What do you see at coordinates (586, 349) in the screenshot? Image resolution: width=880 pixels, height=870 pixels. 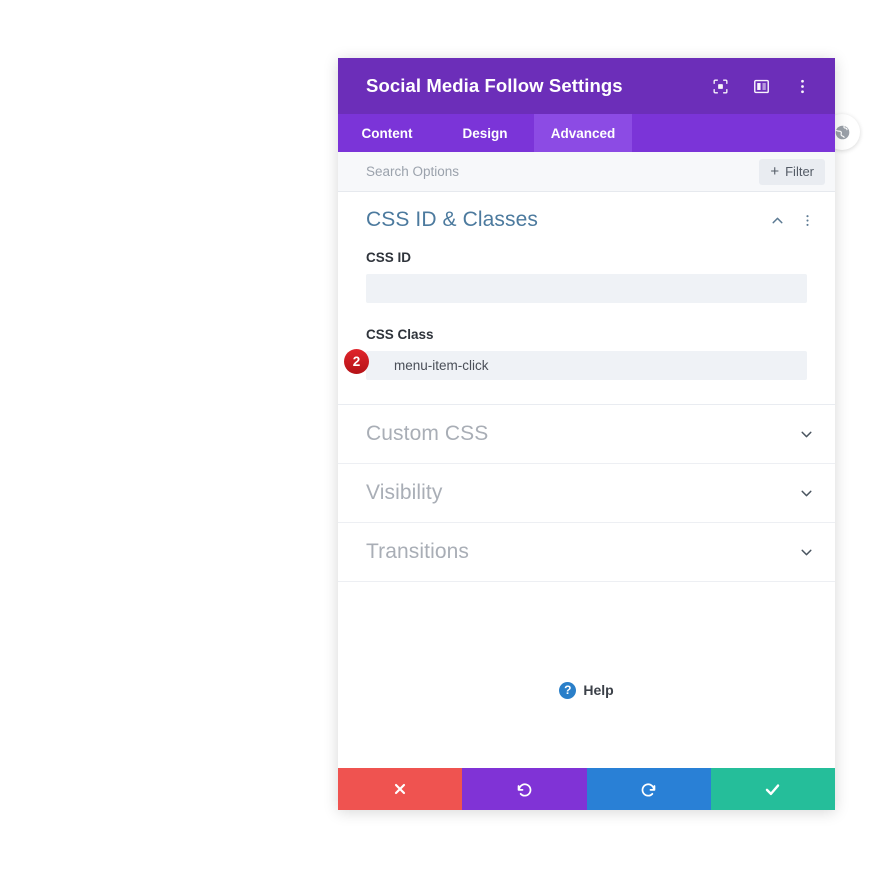 I see `field-css-class: CSS Class 2` at bounding box center [586, 349].